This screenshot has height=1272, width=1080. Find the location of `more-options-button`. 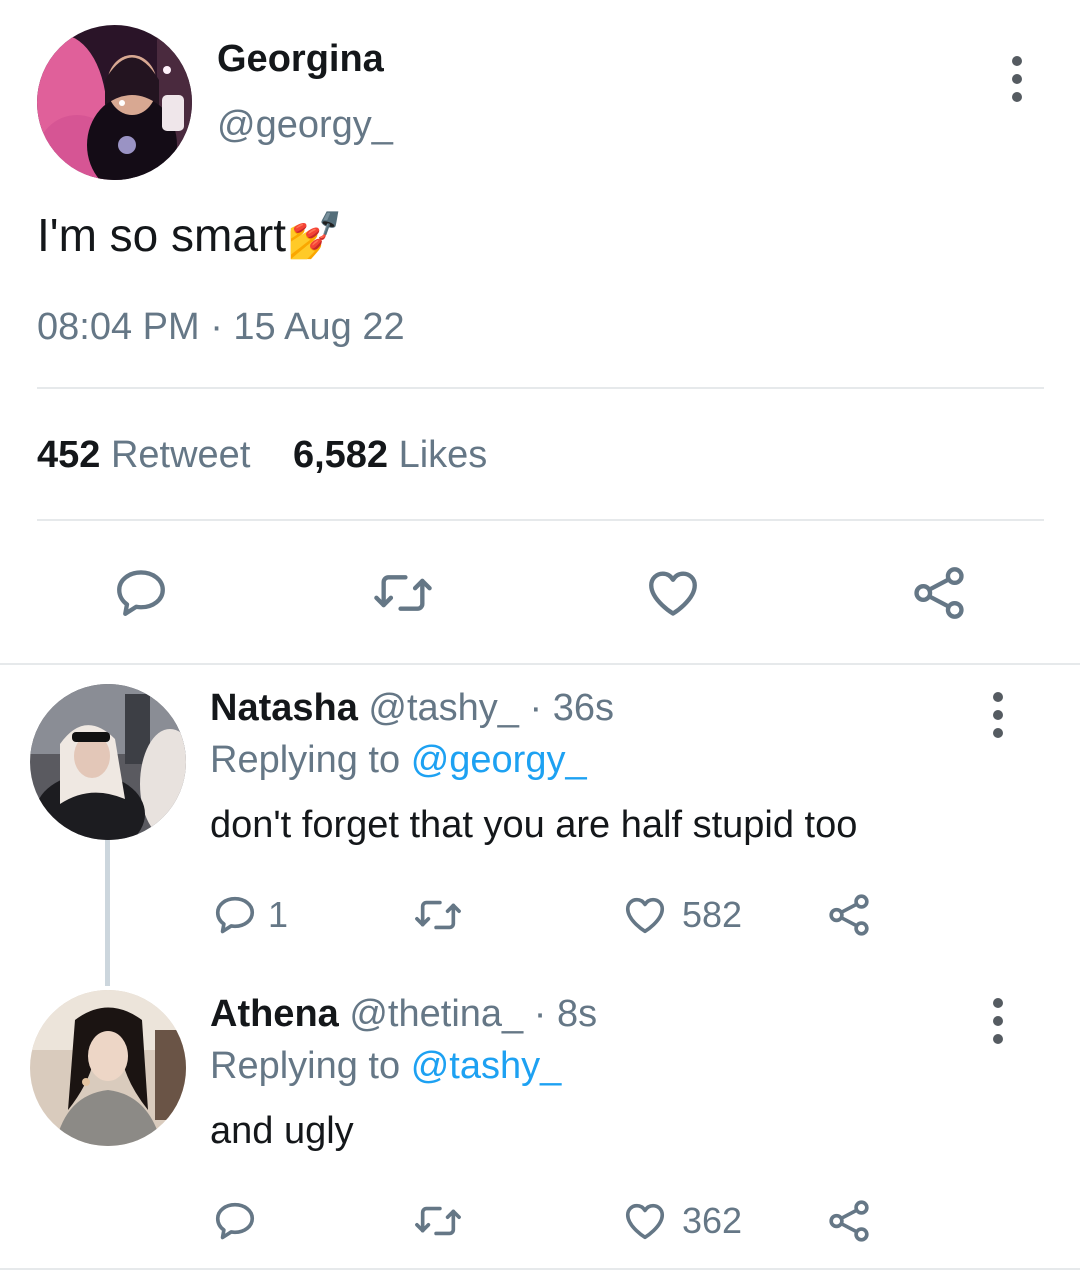

more-options-button is located at coordinates (1017, 79).